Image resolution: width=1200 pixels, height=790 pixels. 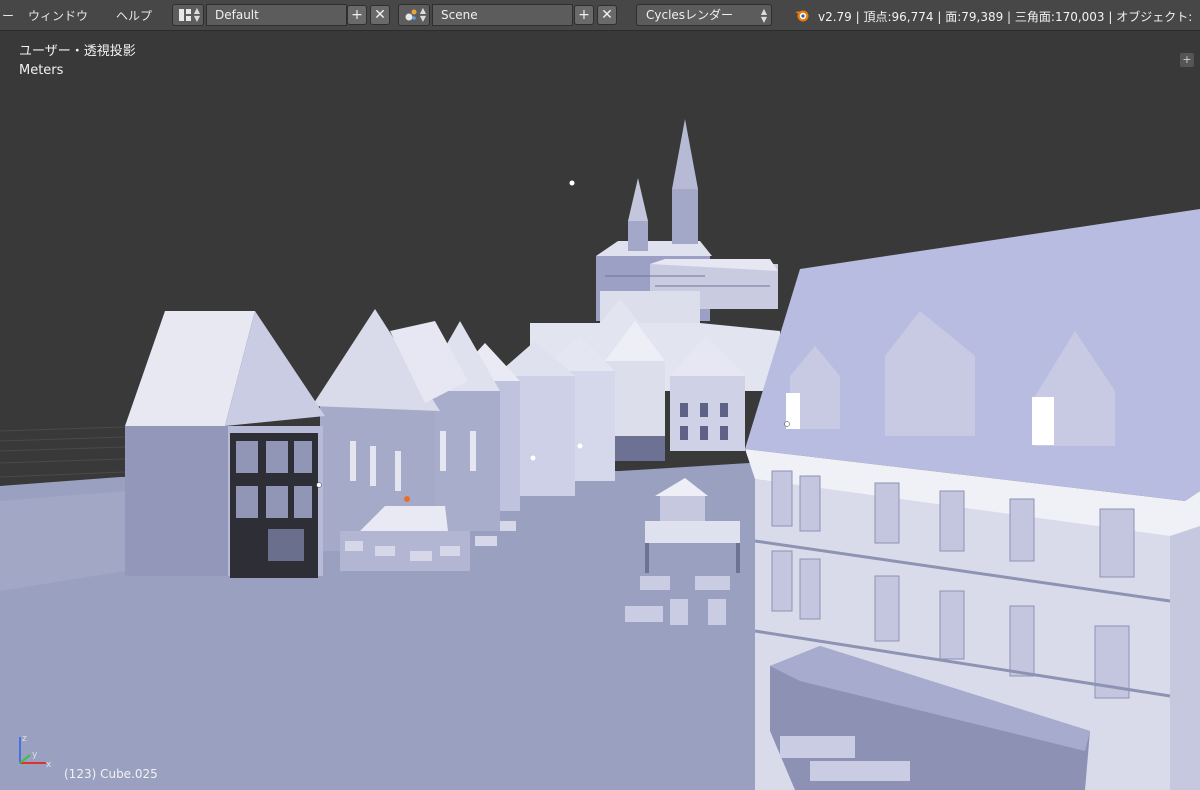 What do you see at coordinates (77, 51) in the screenshot?
I see `view-name-label: ユーザー・透視投影` at bounding box center [77, 51].